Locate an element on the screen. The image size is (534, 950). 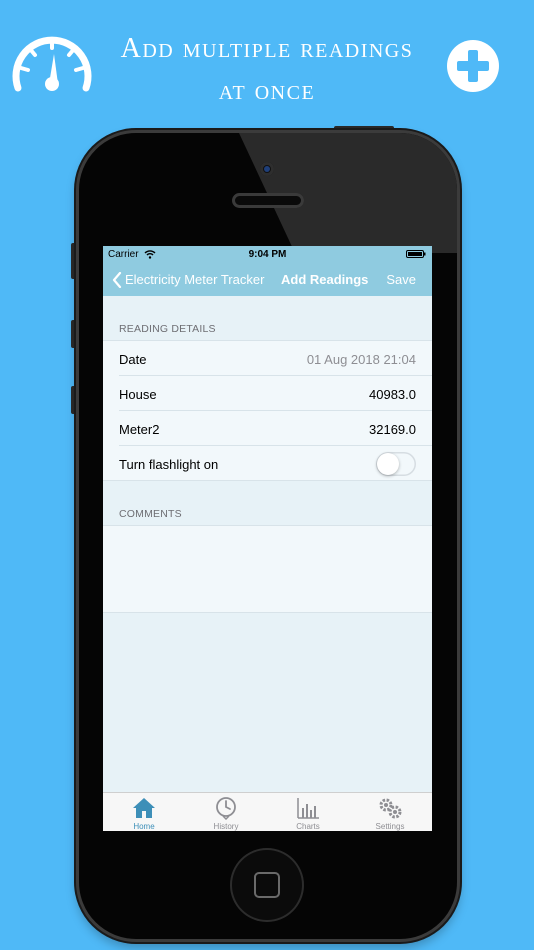
back-chevron-icon is located at coordinates (117, 280).